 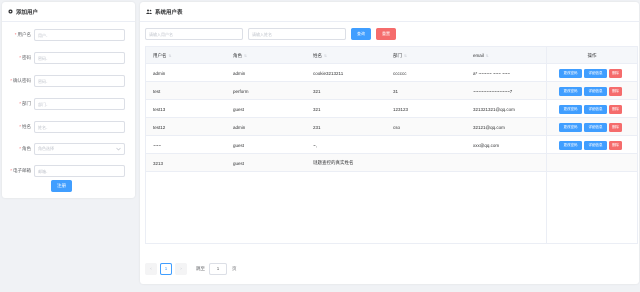 What do you see at coordinates (169, 12) in the screenshot?
I see `user-table-title: 系统用户表` at bounding box center [169, 12].